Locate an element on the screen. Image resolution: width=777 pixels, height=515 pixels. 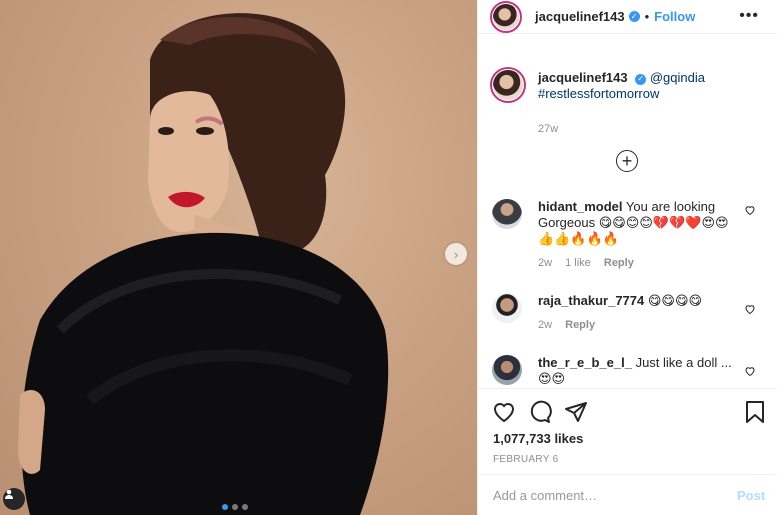
bookmark-icon is located at coordinates (755, 412).